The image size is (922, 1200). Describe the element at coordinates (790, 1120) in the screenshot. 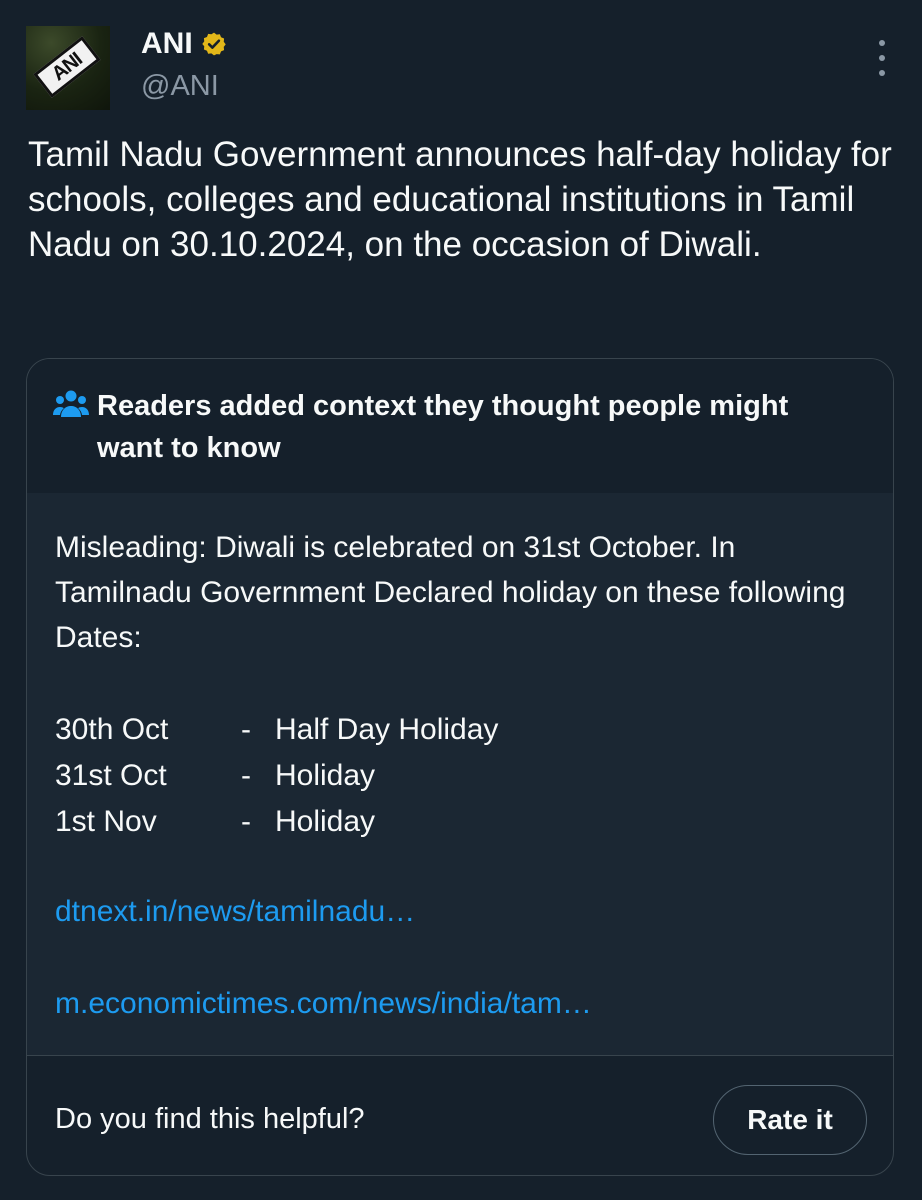

I see `rate-it-button: Rate it` at that location.